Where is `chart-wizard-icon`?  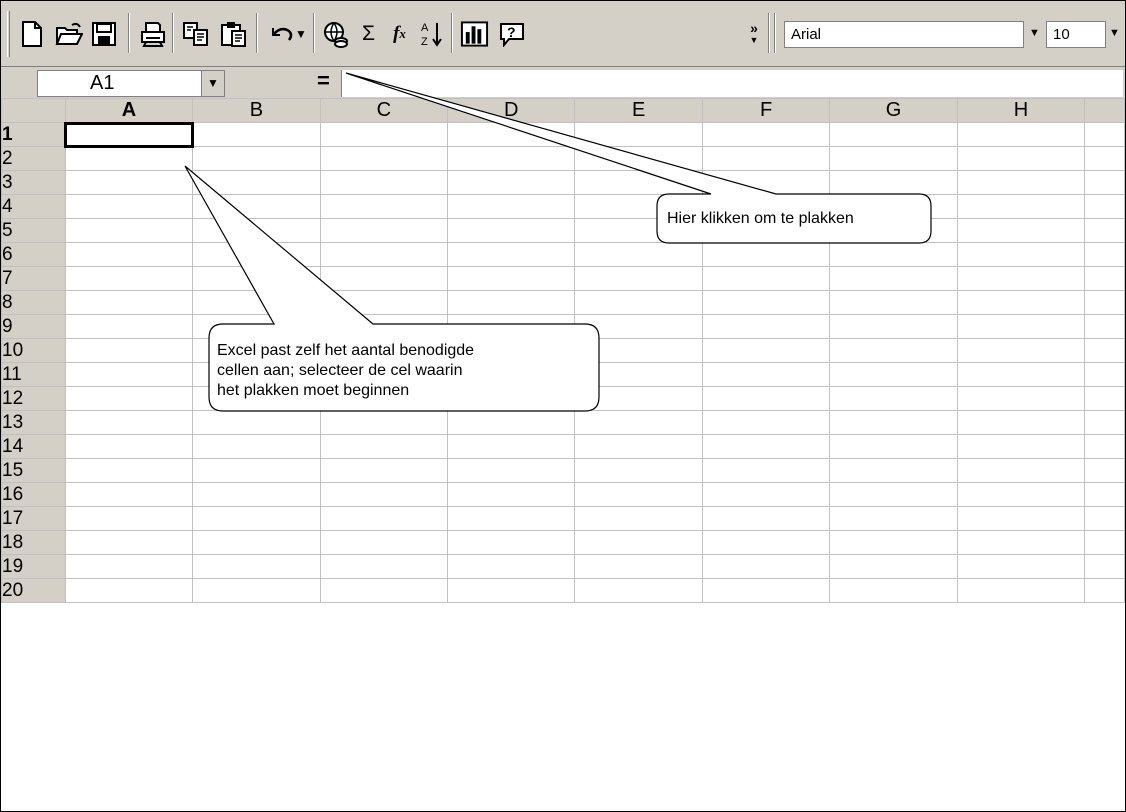 chart-wizard-icon is located at coordinates (474, 34).